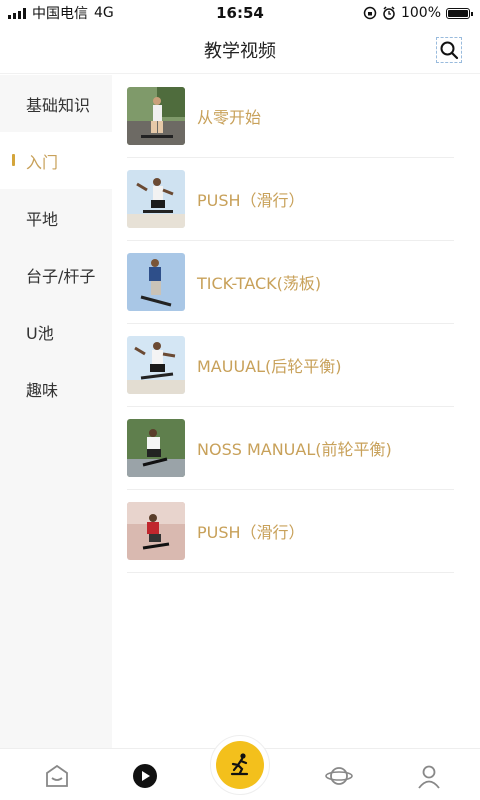 The height and width of the screenshot is (800, 480). I want to click on skater-icon, so click(239, 764).